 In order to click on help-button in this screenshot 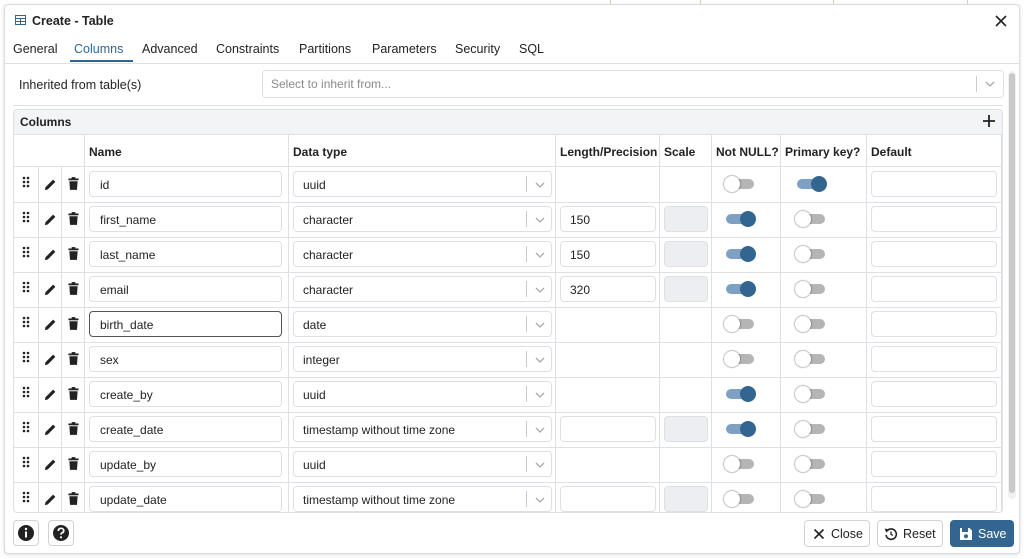, I will do `click(61, 533)`.